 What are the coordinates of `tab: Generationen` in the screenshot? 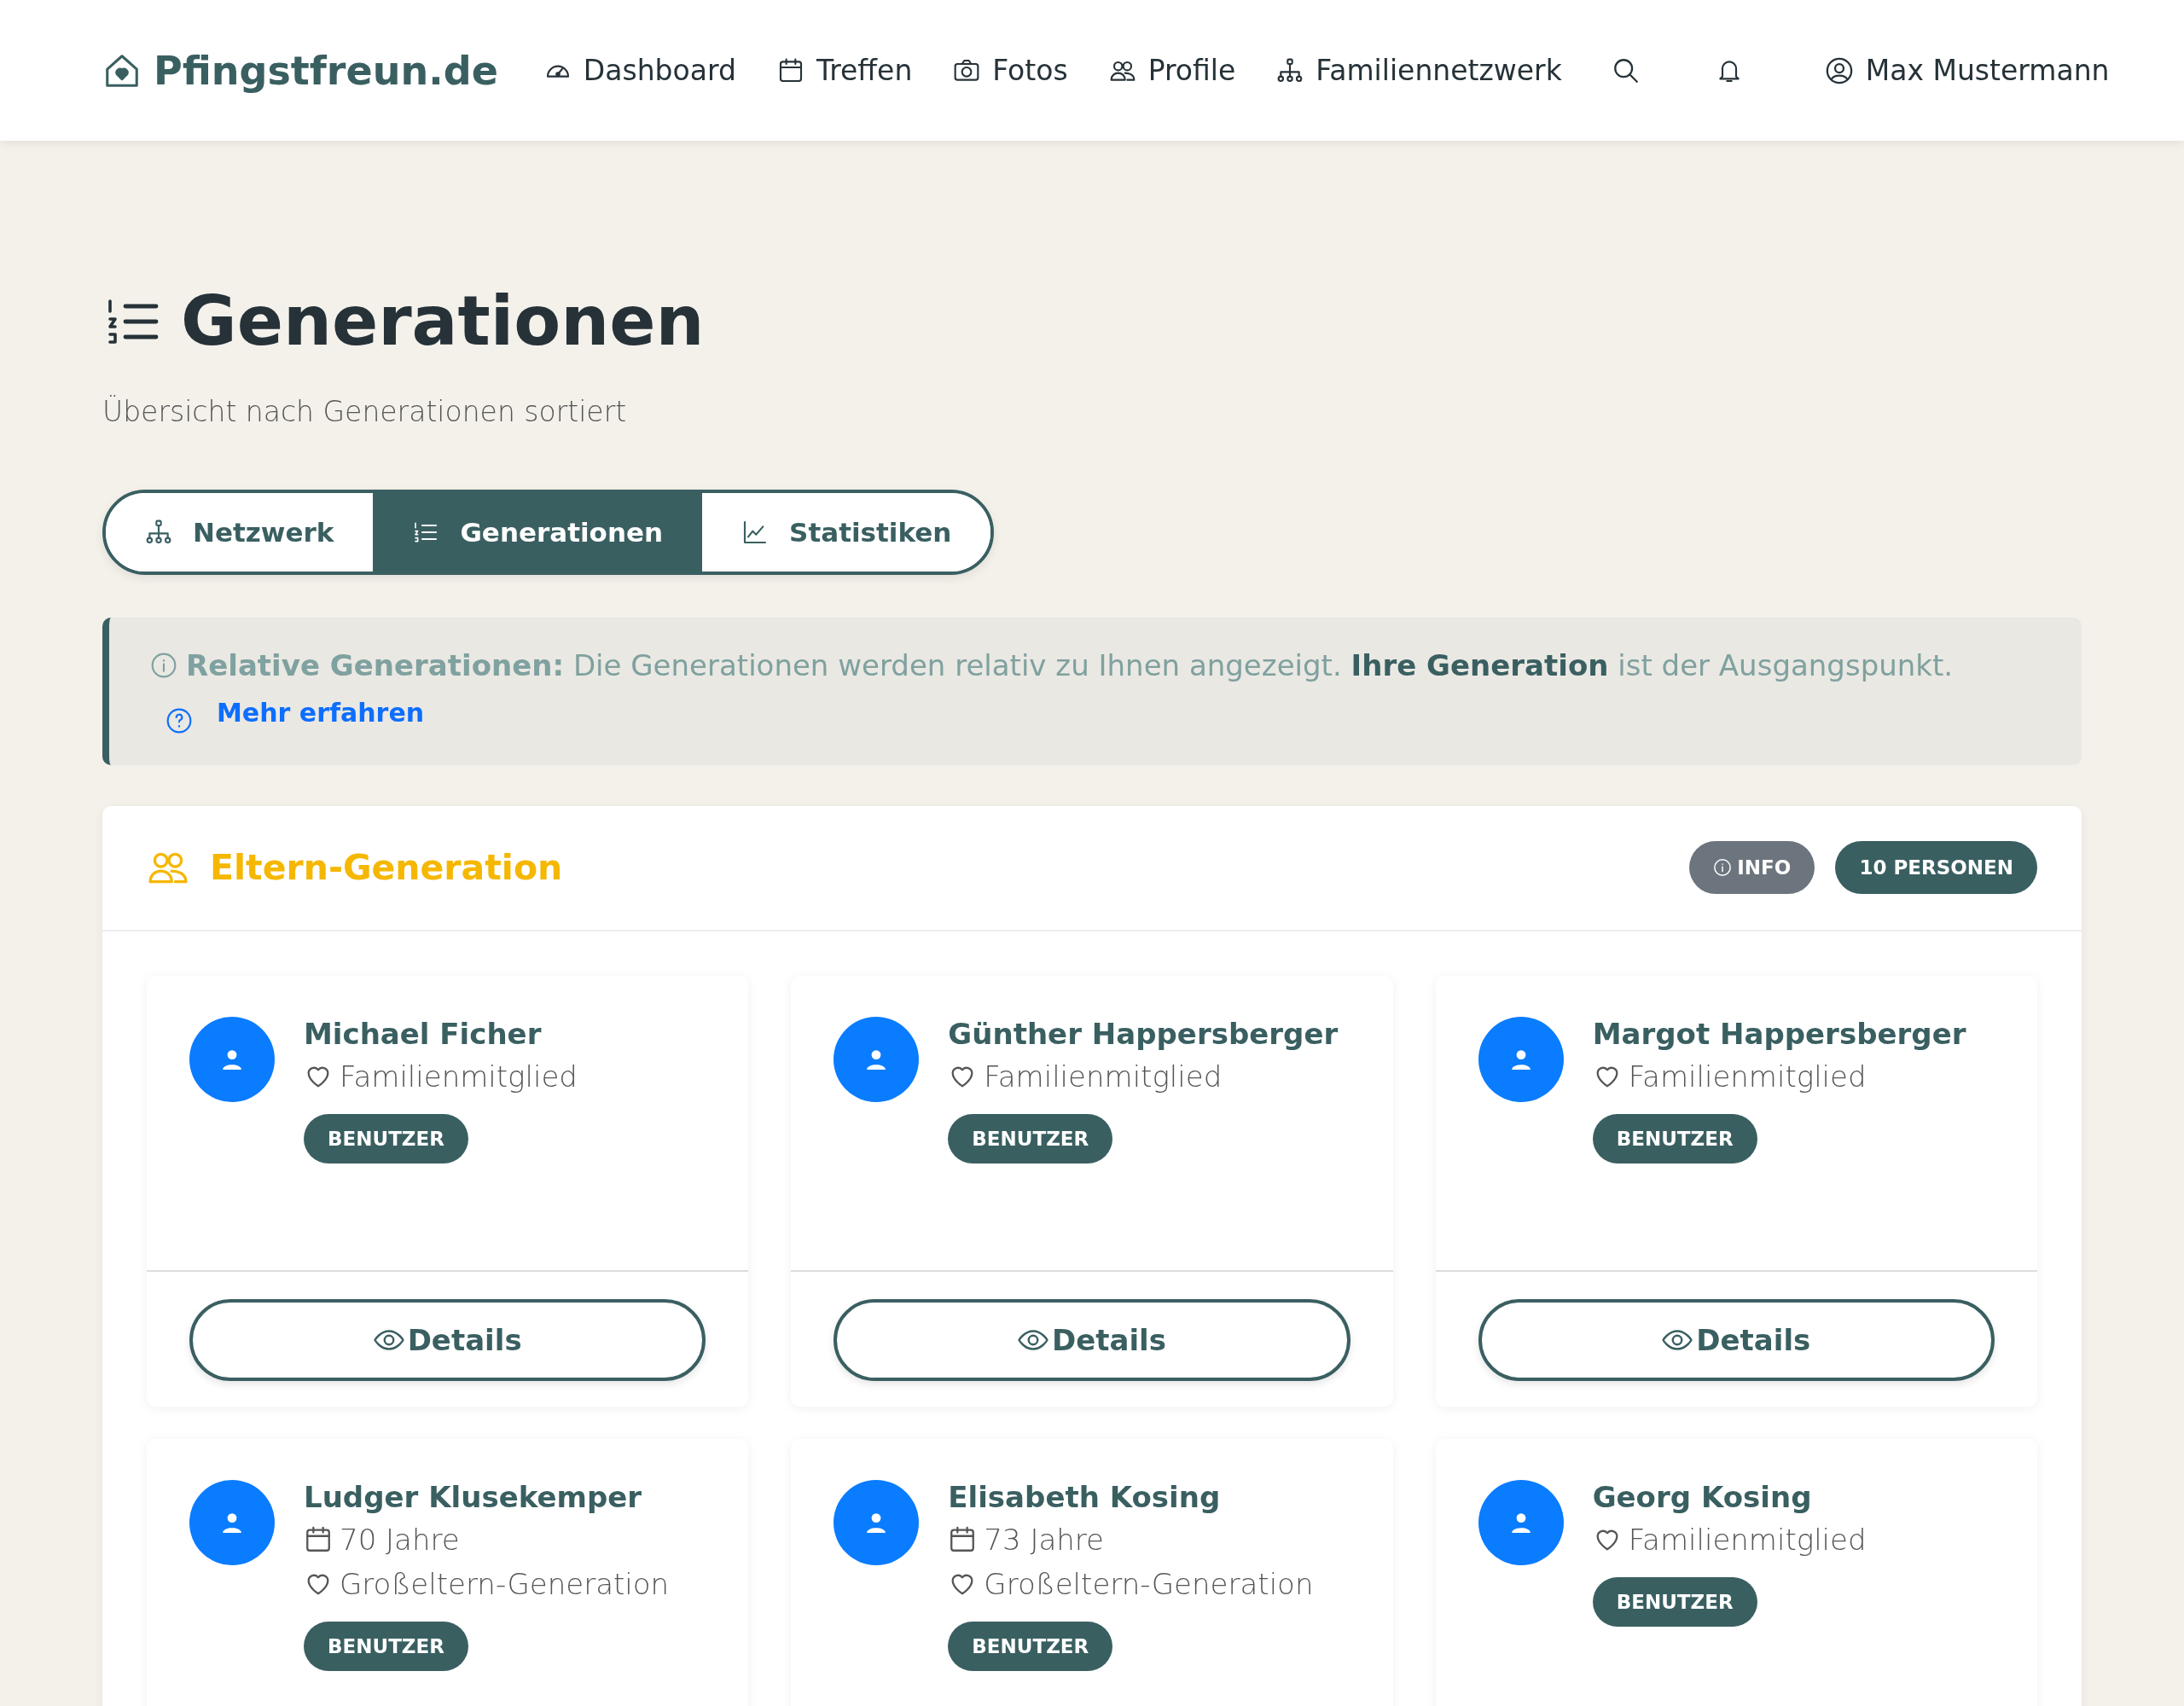 It's located at (538, 532).